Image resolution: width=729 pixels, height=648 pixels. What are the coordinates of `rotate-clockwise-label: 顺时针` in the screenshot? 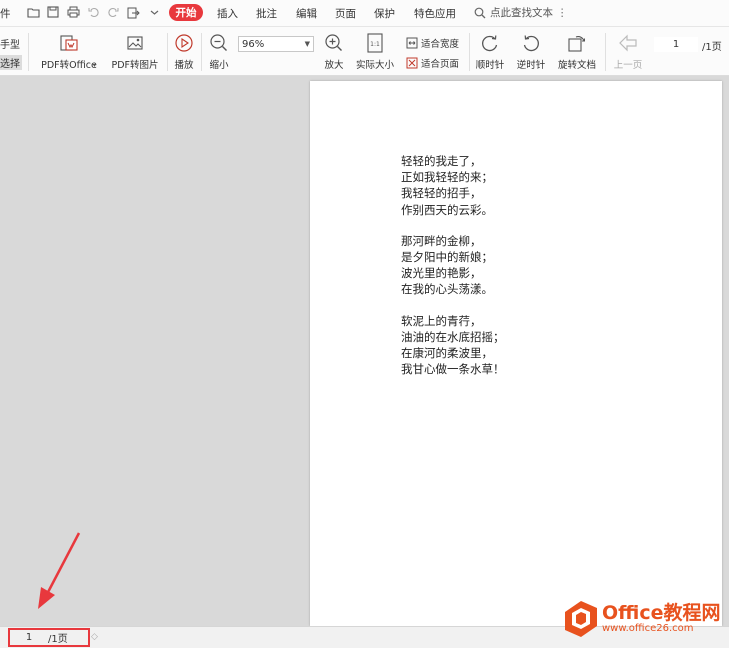 It's located at (490, 65).